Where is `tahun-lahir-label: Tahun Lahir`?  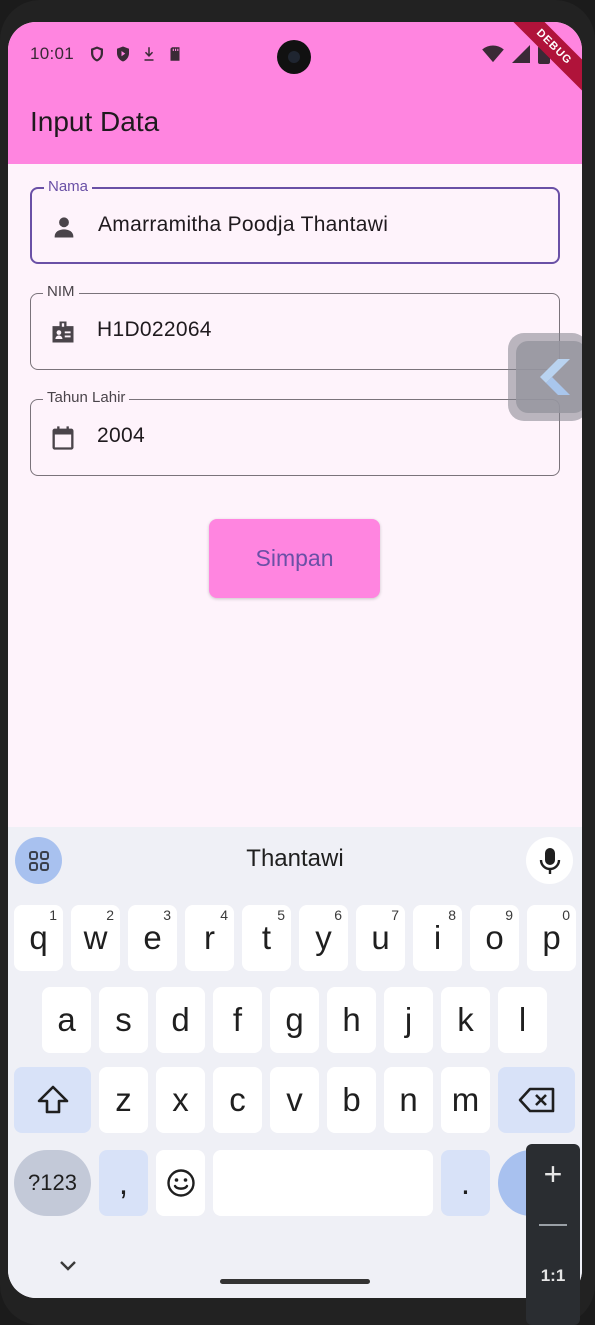 tahun-lahir-label: Tahun Lahir is located at coordinates (86, 397).